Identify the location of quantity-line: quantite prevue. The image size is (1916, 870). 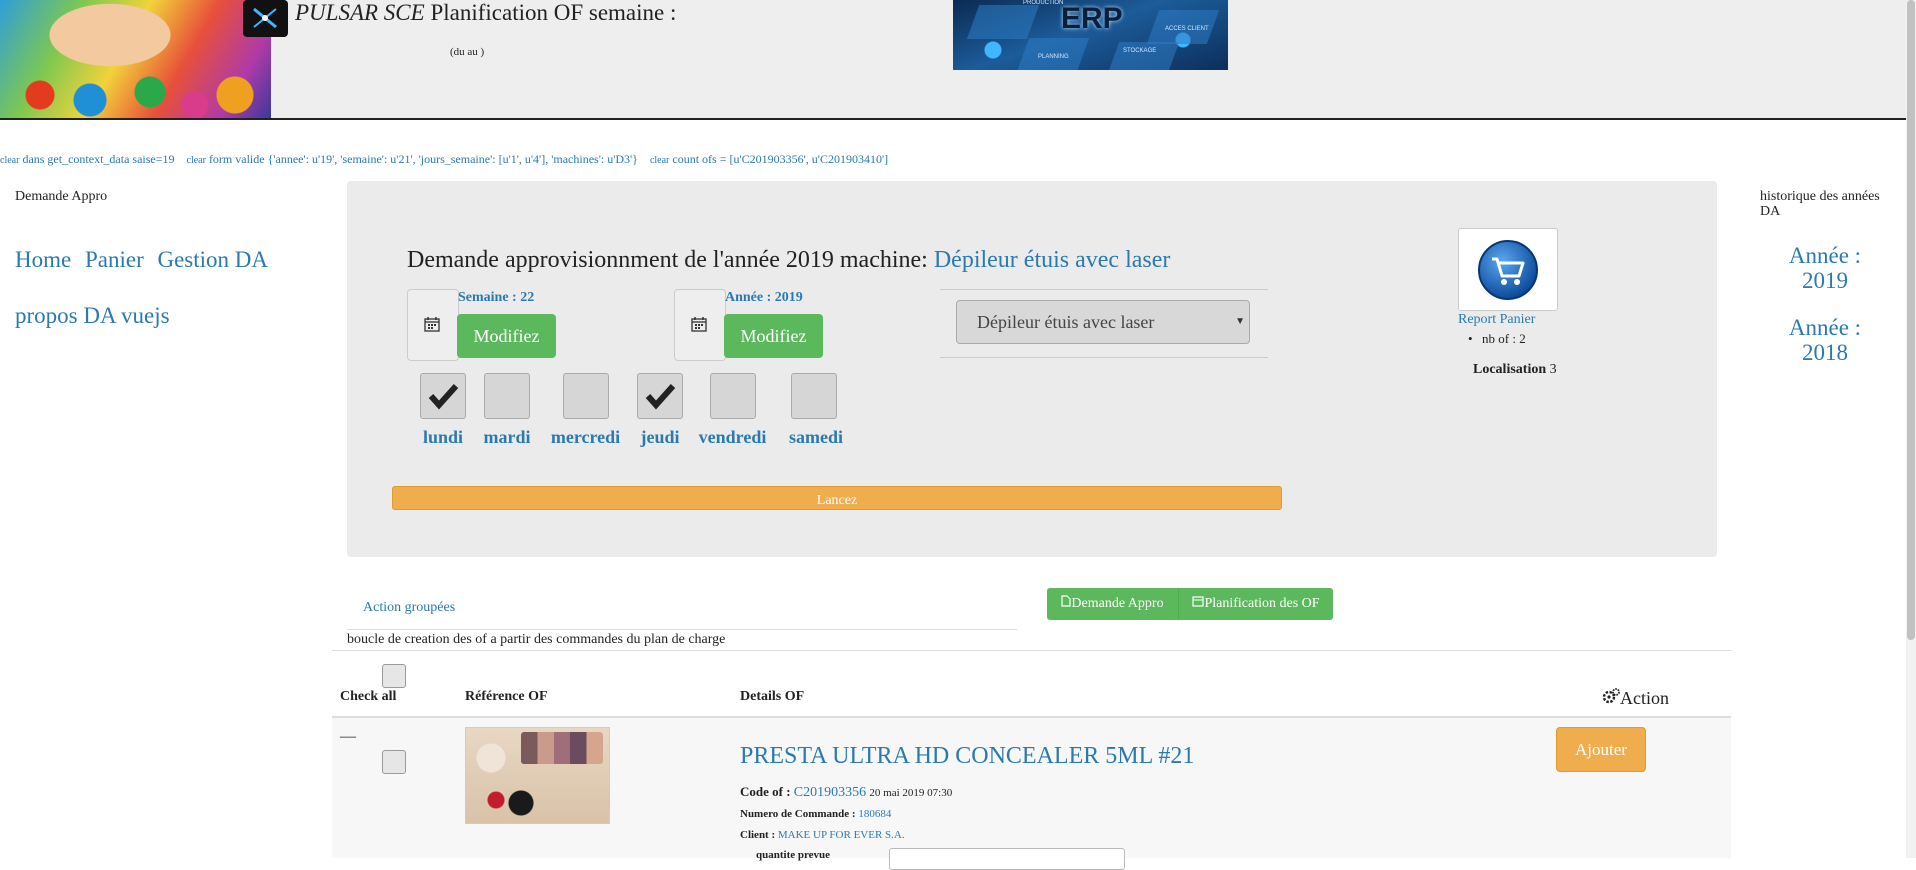
(793, 855).